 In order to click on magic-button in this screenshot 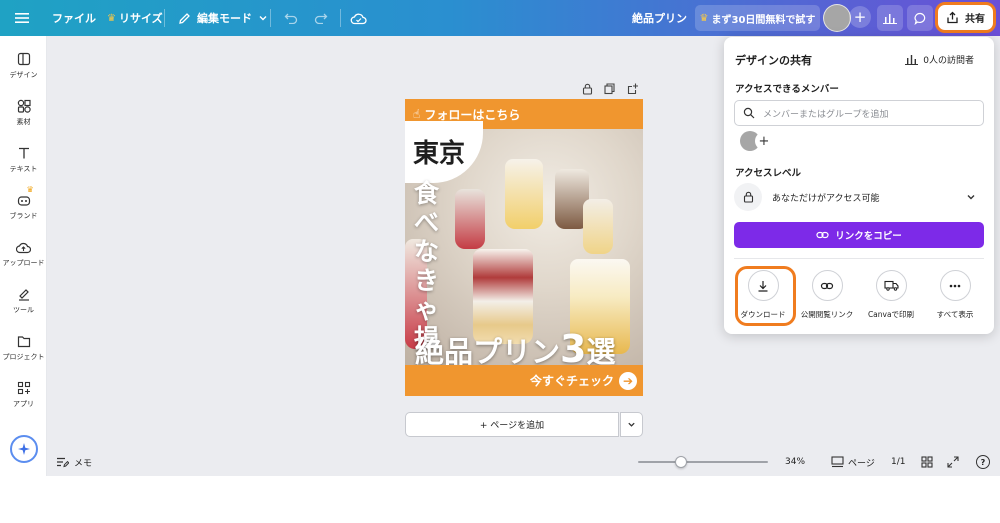, I will do `click(24, 449)`.